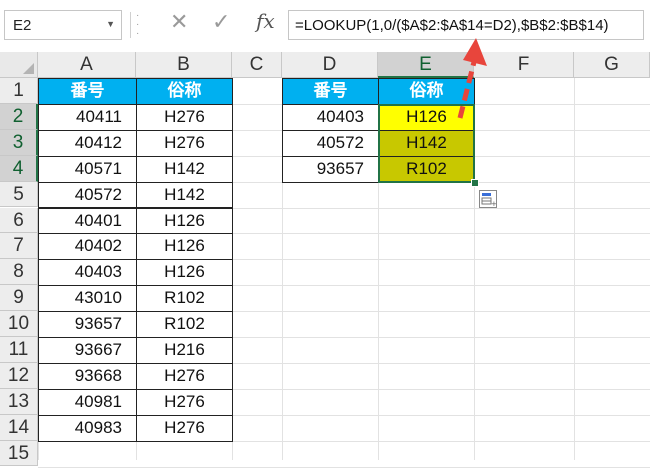 This screenshot has width=650, height=468. Describe the element at coordinates (19, 91) in the screenshot. I see `row-header-1: 1` at that location.